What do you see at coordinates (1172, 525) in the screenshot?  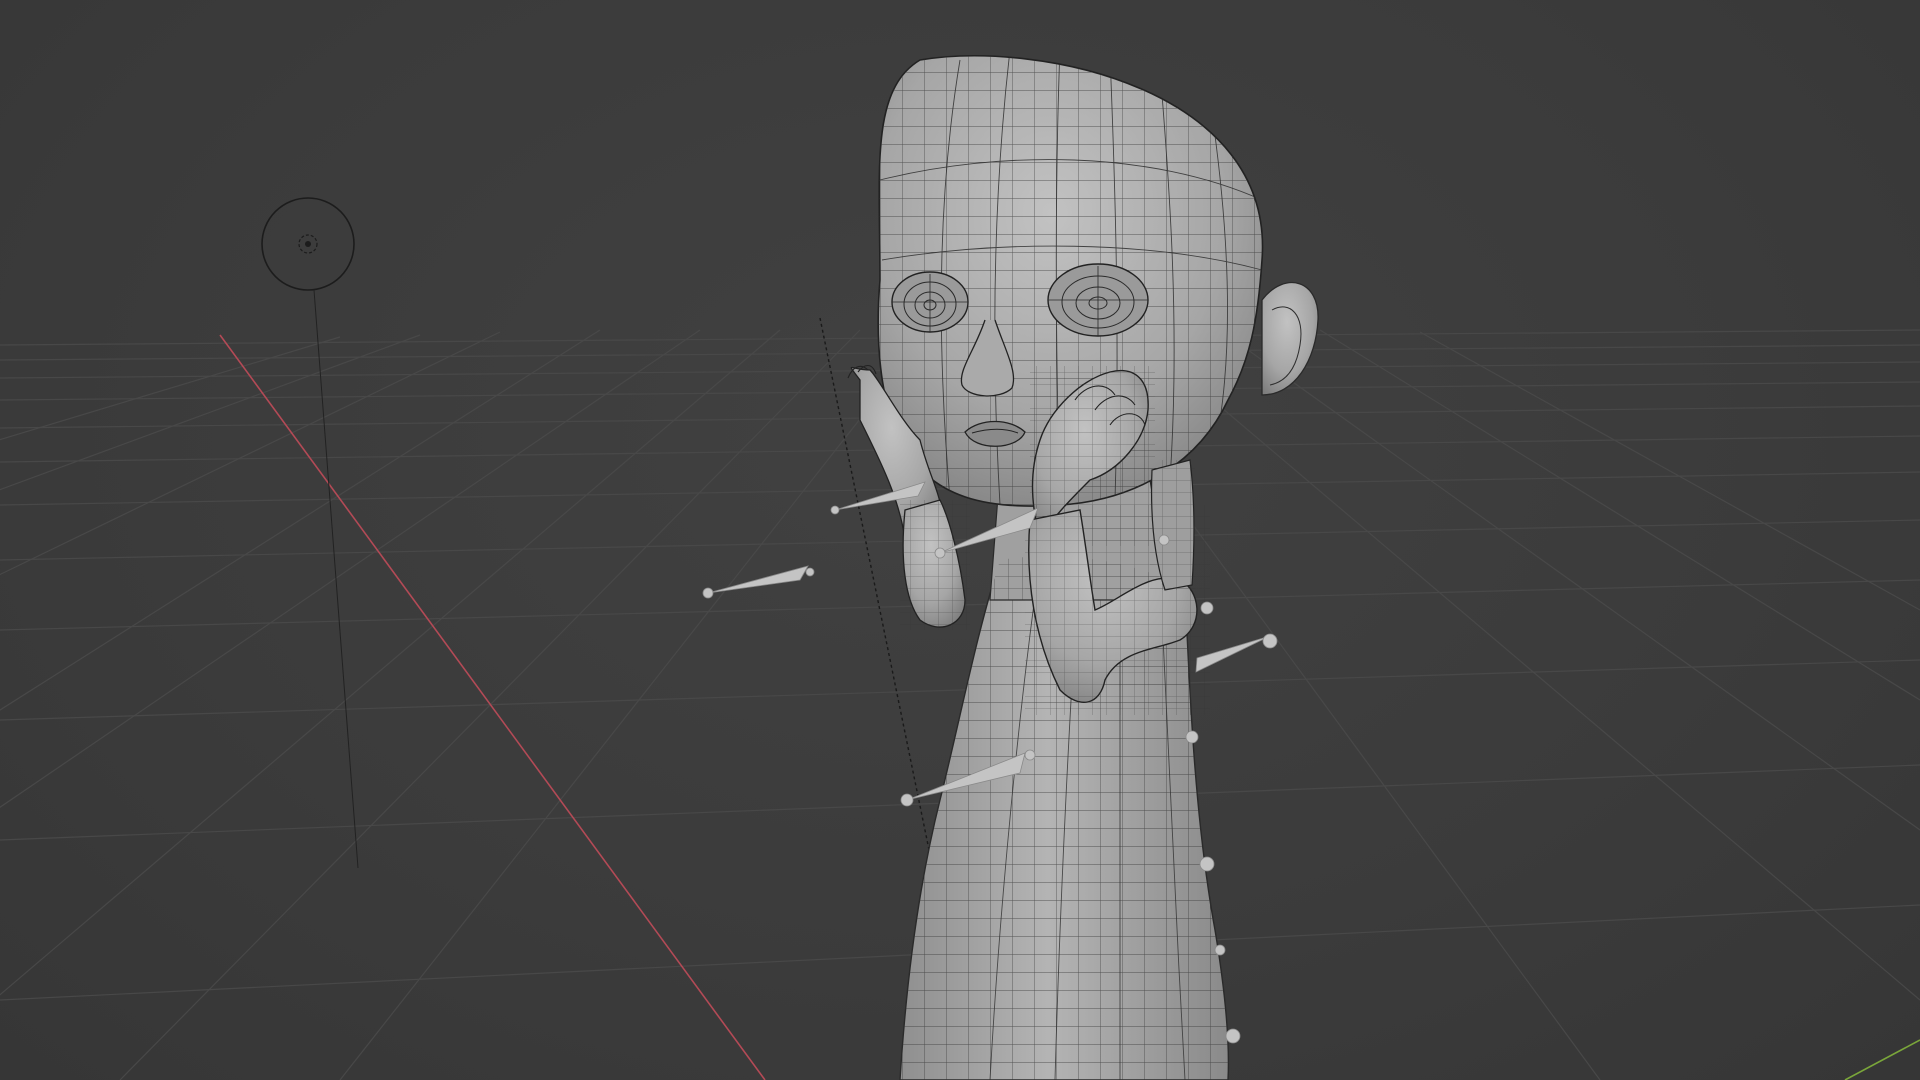 I see `arm-back` at bounding box center [1172, 525].